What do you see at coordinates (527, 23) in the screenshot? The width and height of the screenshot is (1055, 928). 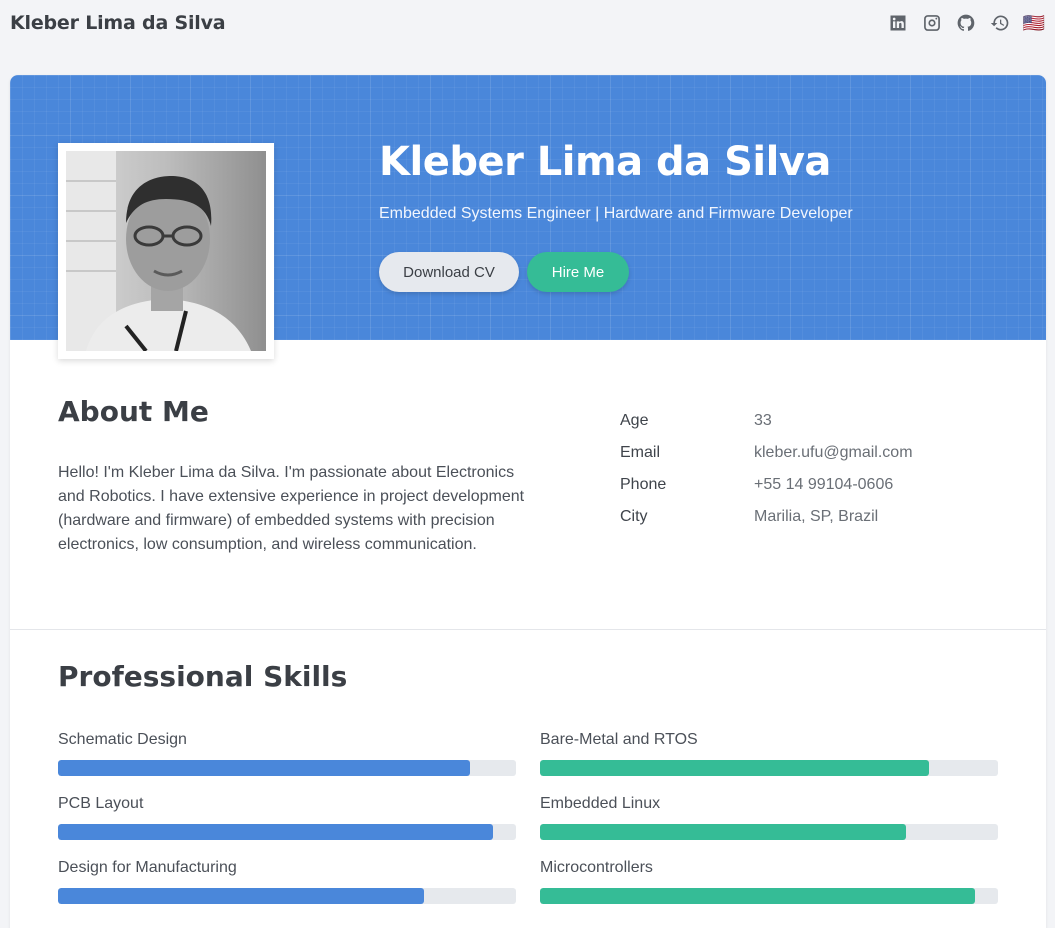 I see `top-navbar: Kleber Lima da Silva 🇺🇸` at bounding box center [527, 23].